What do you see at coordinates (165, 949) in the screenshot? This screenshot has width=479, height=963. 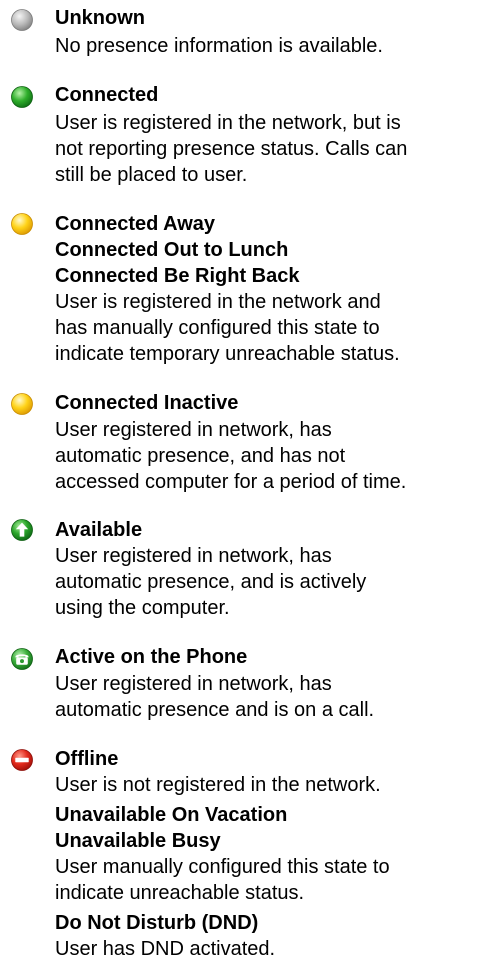 I see `presence-description: User has DND activated.` at bounding box center [165, 949].